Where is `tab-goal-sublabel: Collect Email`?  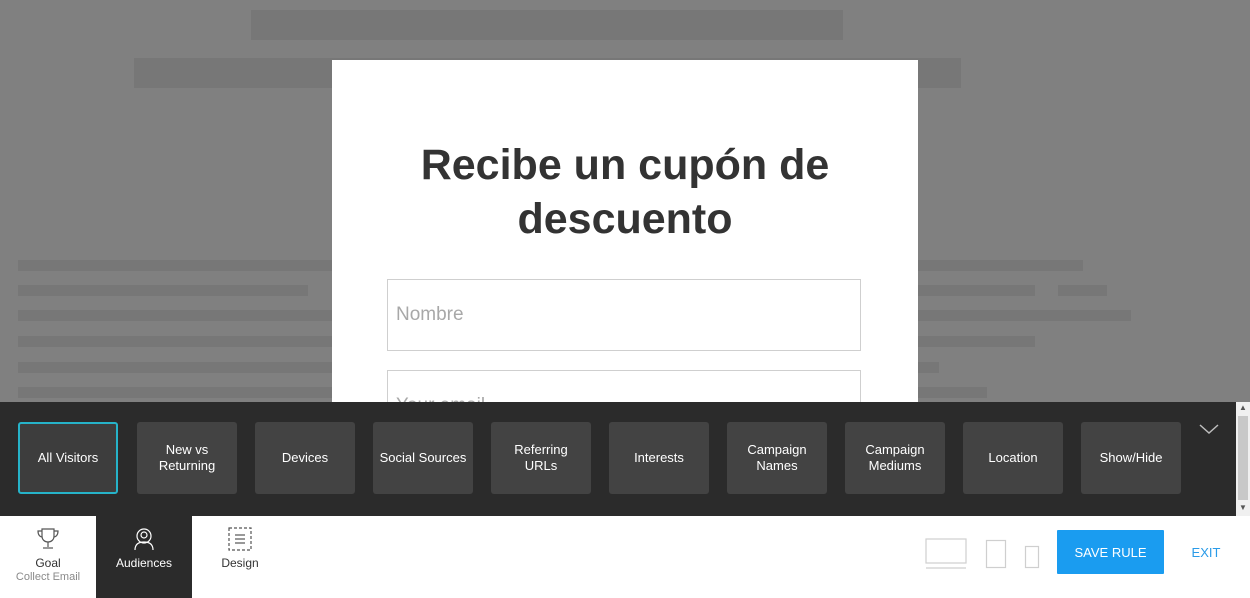
tab-goal-sublabel: Collect Email is located at coordinates (48, 577).